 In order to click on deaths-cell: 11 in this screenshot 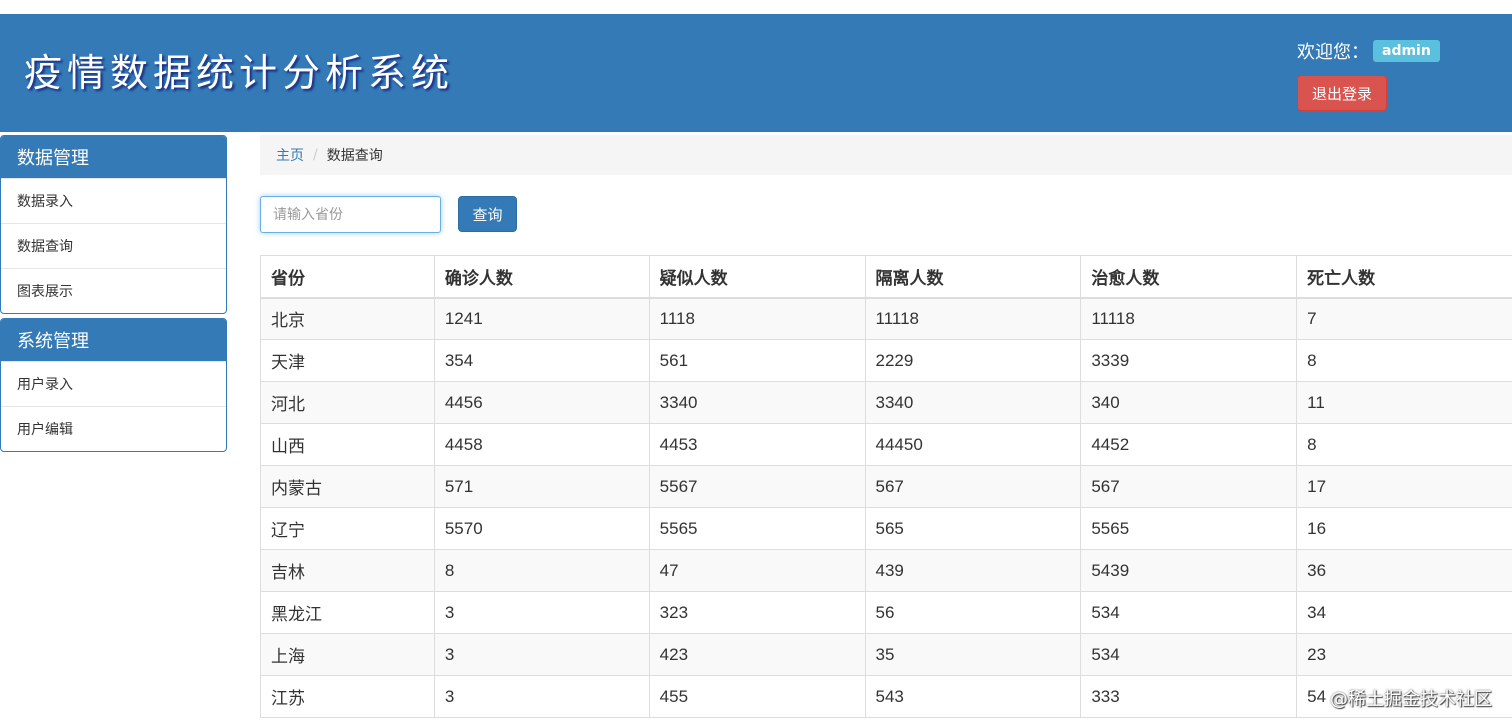, I will do `click(1404, 402)`.